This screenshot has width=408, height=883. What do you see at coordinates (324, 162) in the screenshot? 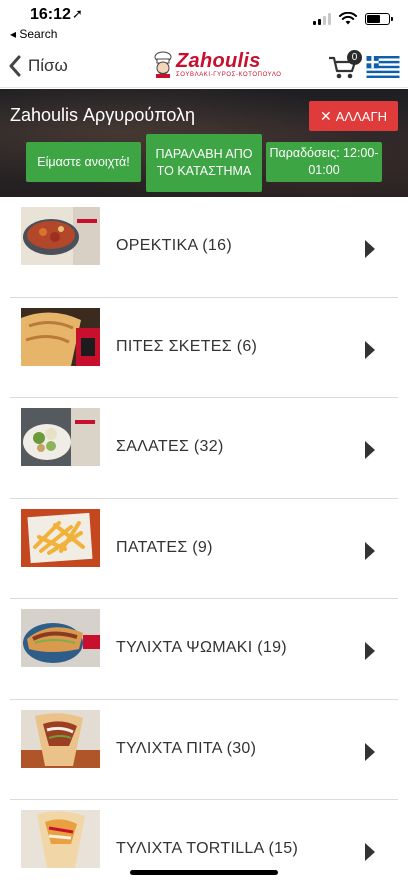
I see `delivery-hours-badge: Παραδόσεις: 12:00-01:00` at bounding box center [324, 162].